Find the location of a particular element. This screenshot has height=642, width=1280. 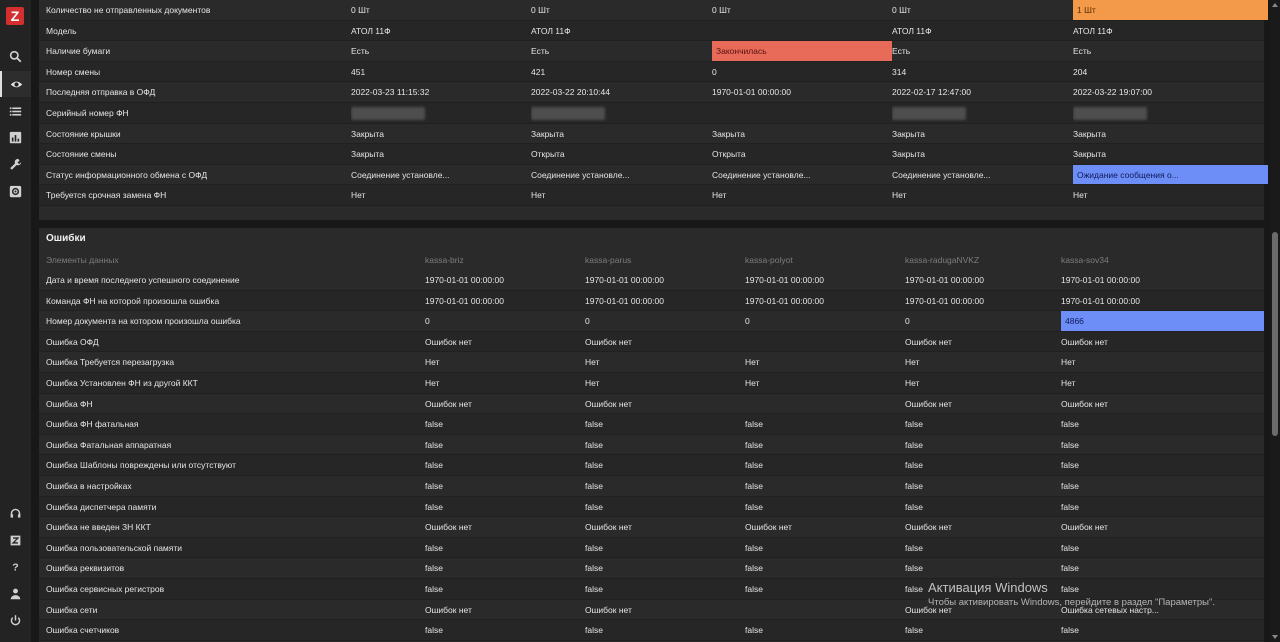

wrench-icon is located at coordinates (15, 164).